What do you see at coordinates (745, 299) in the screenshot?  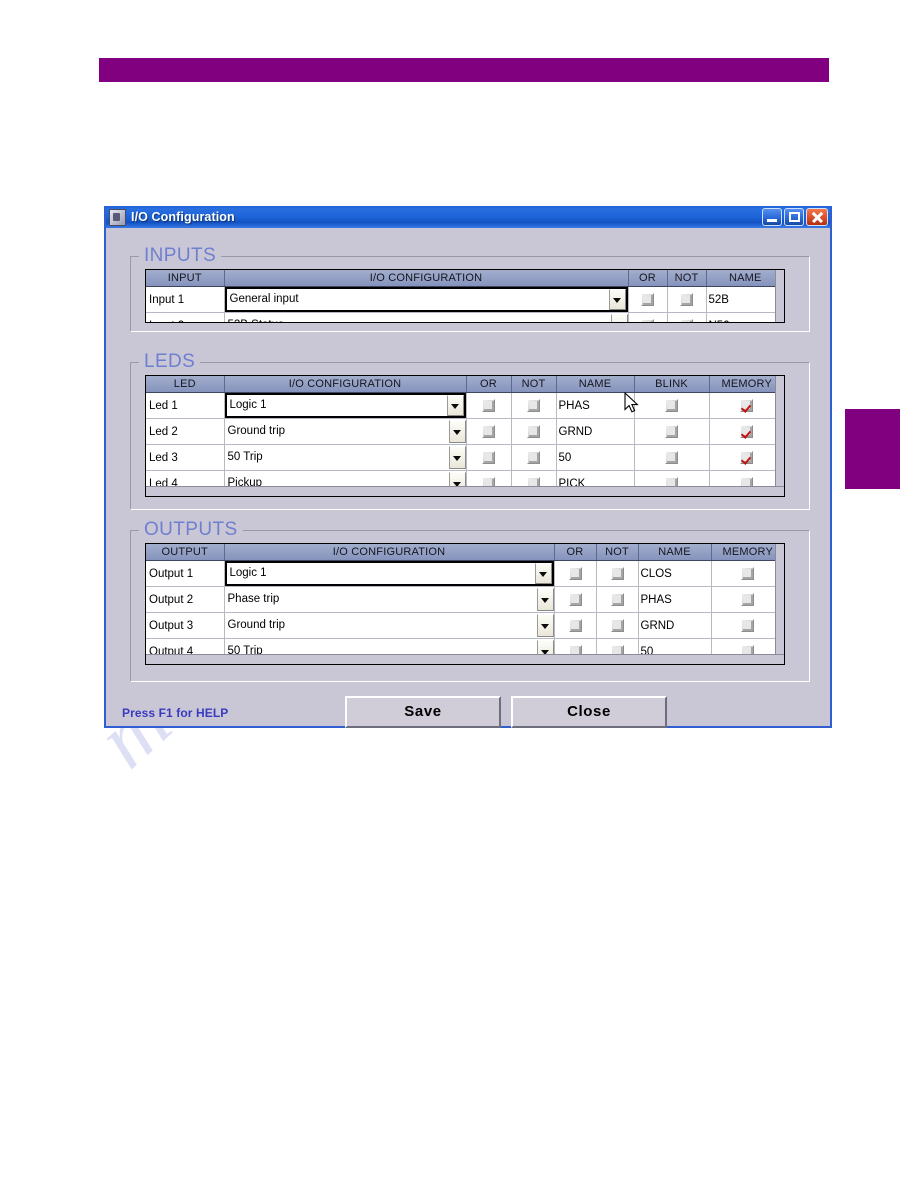 I see `input-name-cell: 52B` at bounding box center [745, 299].